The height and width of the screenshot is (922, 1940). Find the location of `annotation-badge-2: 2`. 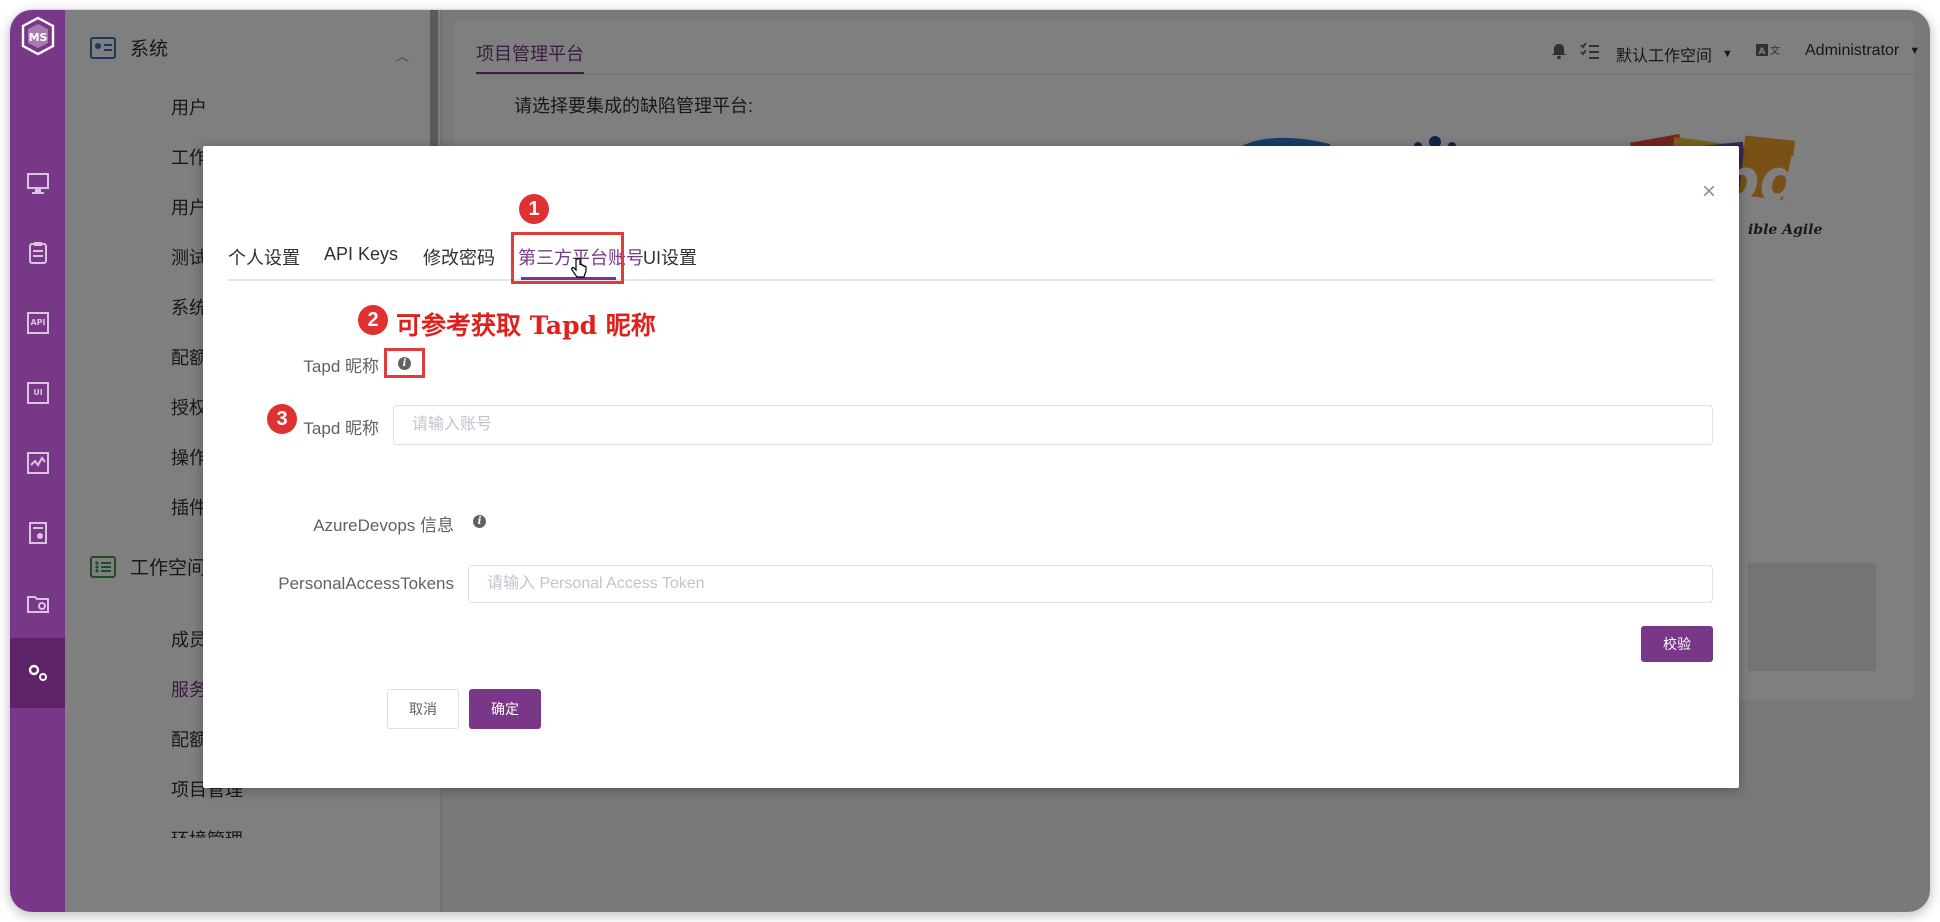

annotation-badge-2: 2 is located at coordinates (373, 320).